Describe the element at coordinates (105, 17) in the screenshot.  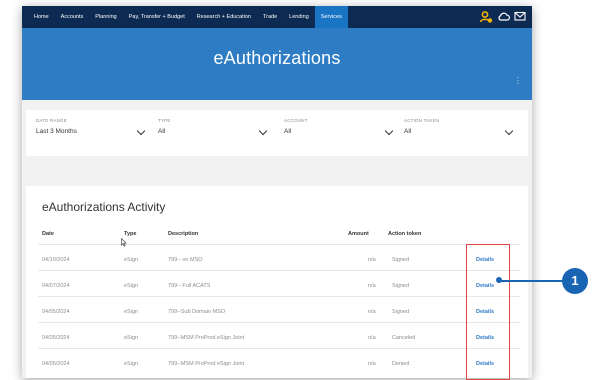
I see `nav-item-planning: Planning` at that location.